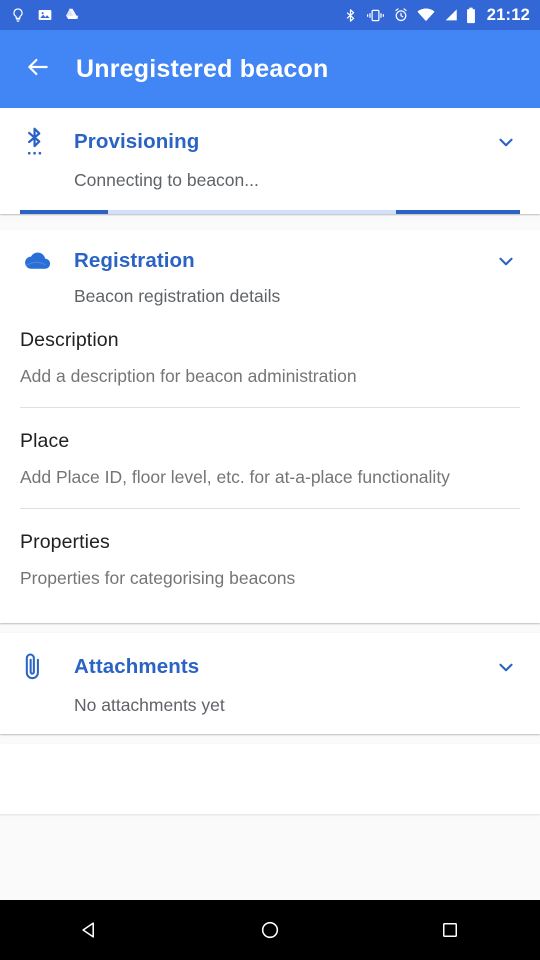 The image size is (540, 960). Describe the element at coordinates (426, 15) in the screenshot. I see `wifi-icon` at that location.